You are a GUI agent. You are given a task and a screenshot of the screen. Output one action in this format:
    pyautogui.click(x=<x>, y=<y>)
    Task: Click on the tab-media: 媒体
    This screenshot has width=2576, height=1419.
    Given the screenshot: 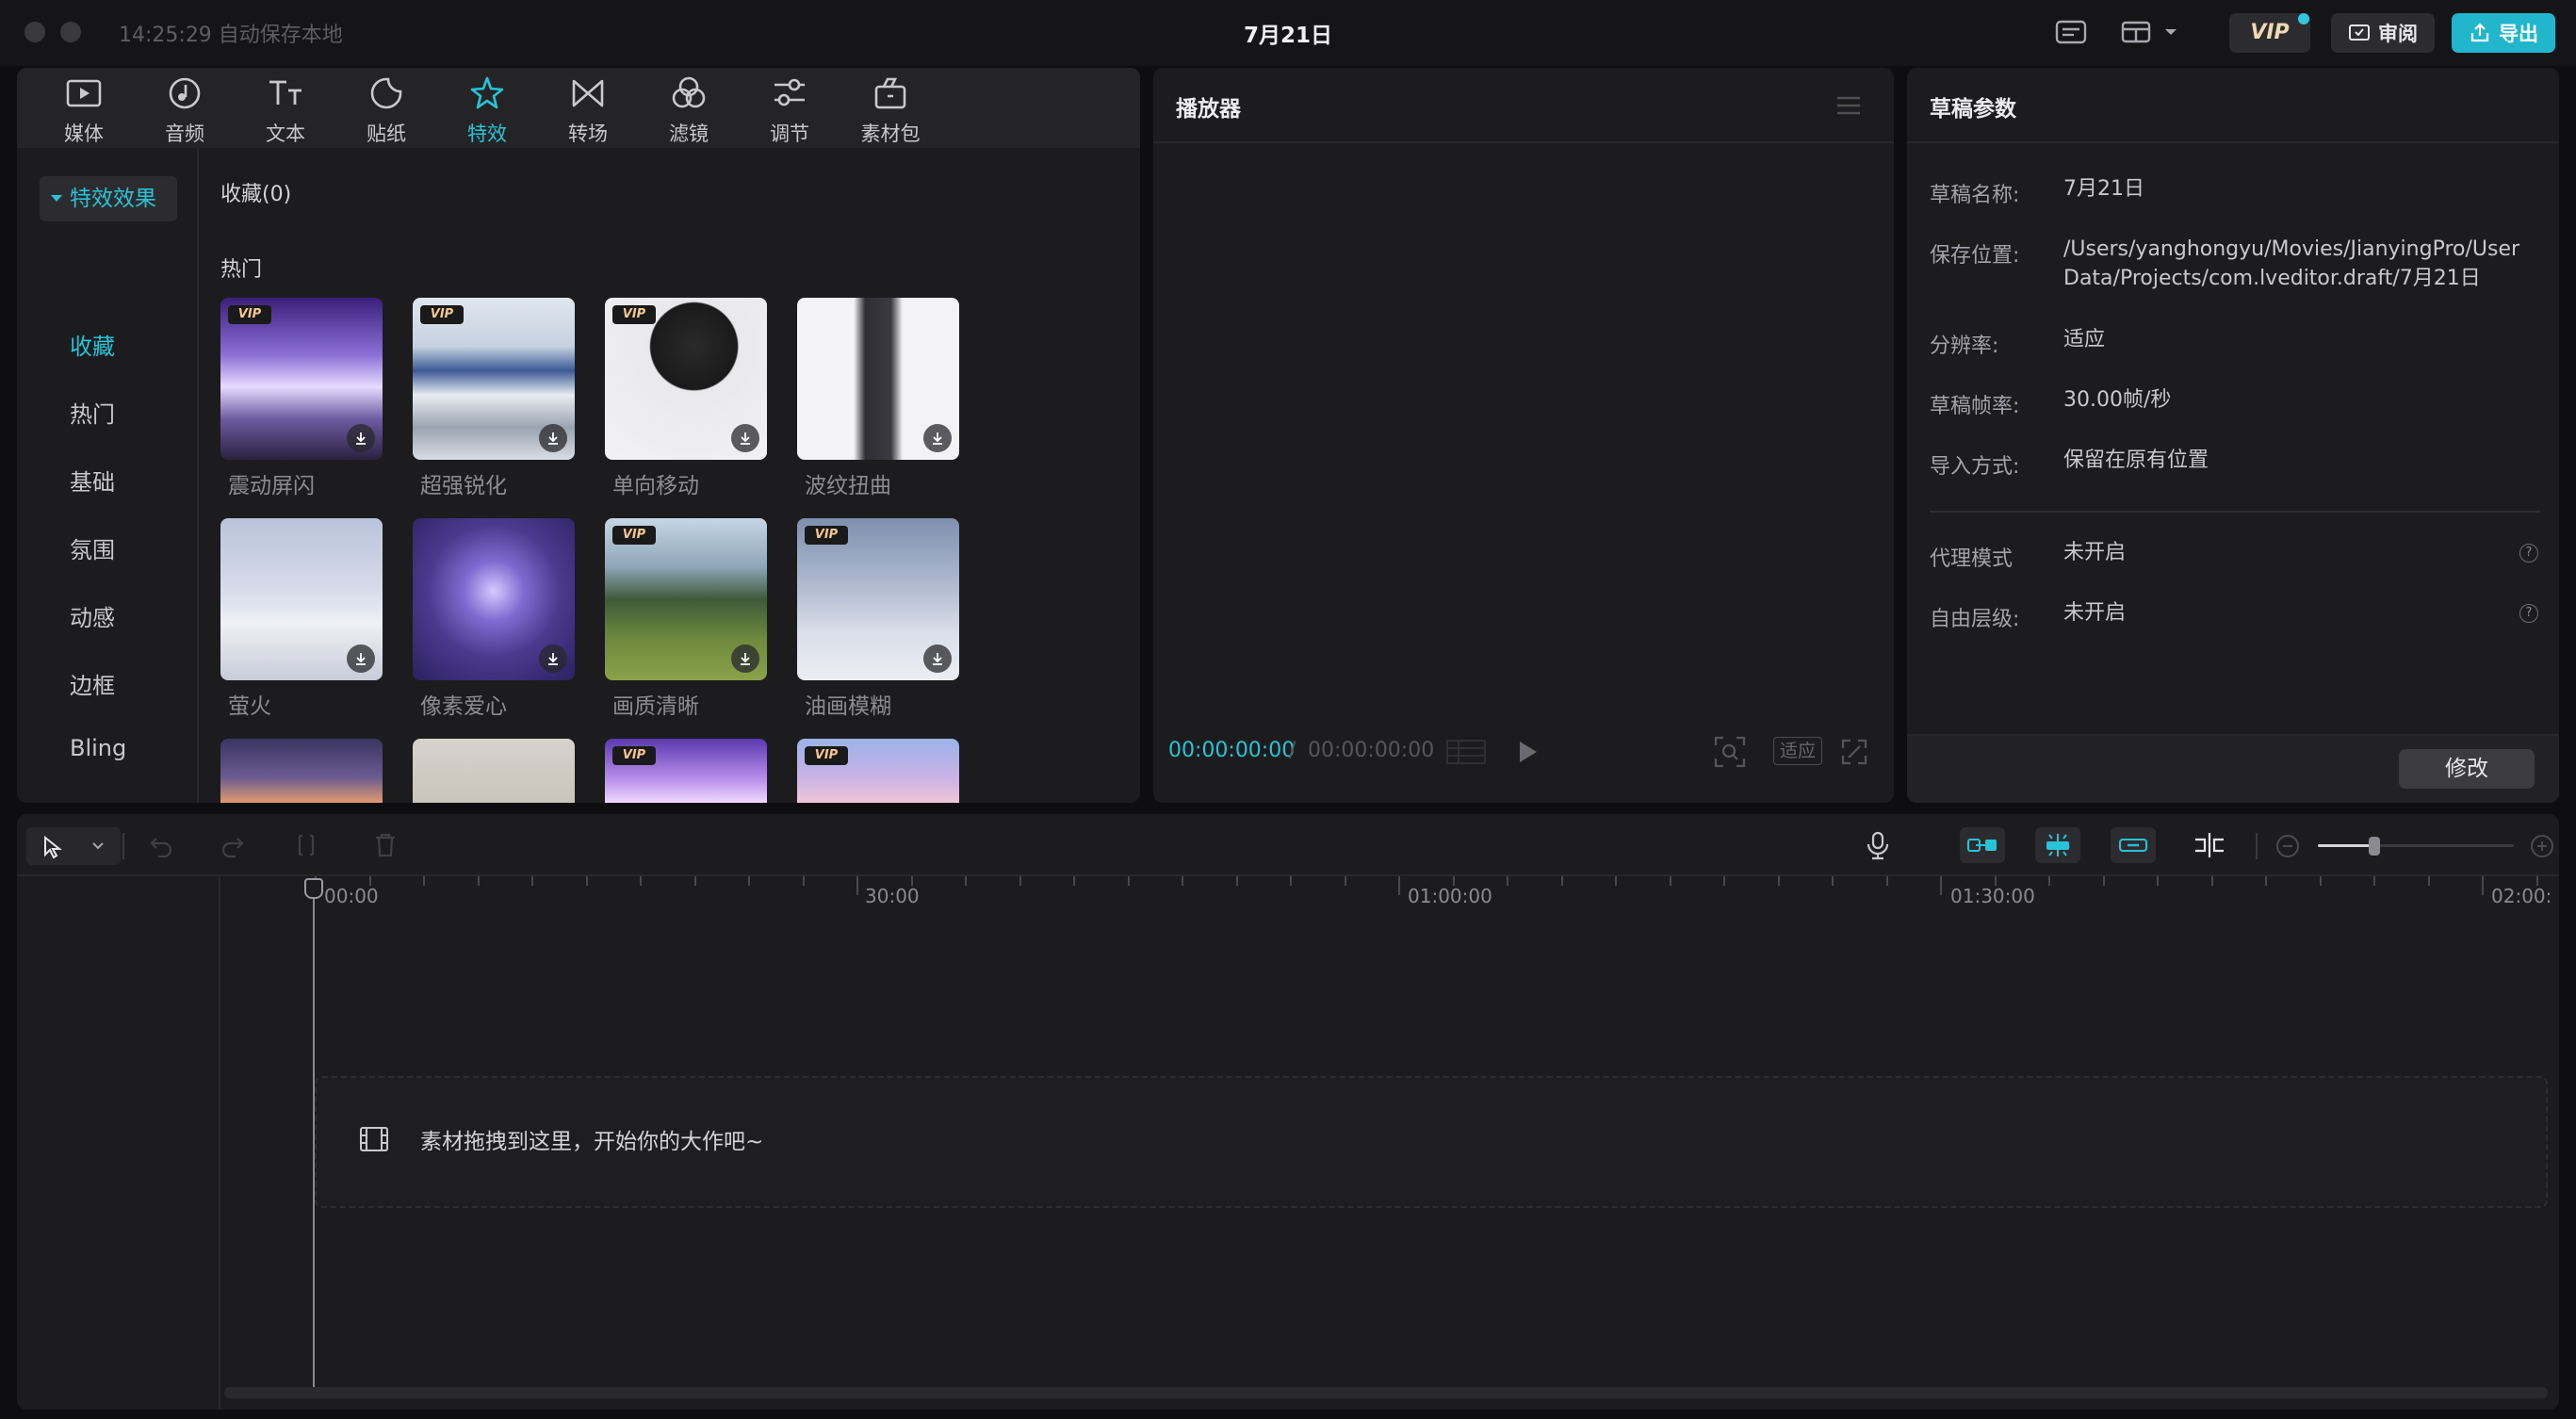 What is the action you would take?
    pyautogui.click(x=83, y=110)
    